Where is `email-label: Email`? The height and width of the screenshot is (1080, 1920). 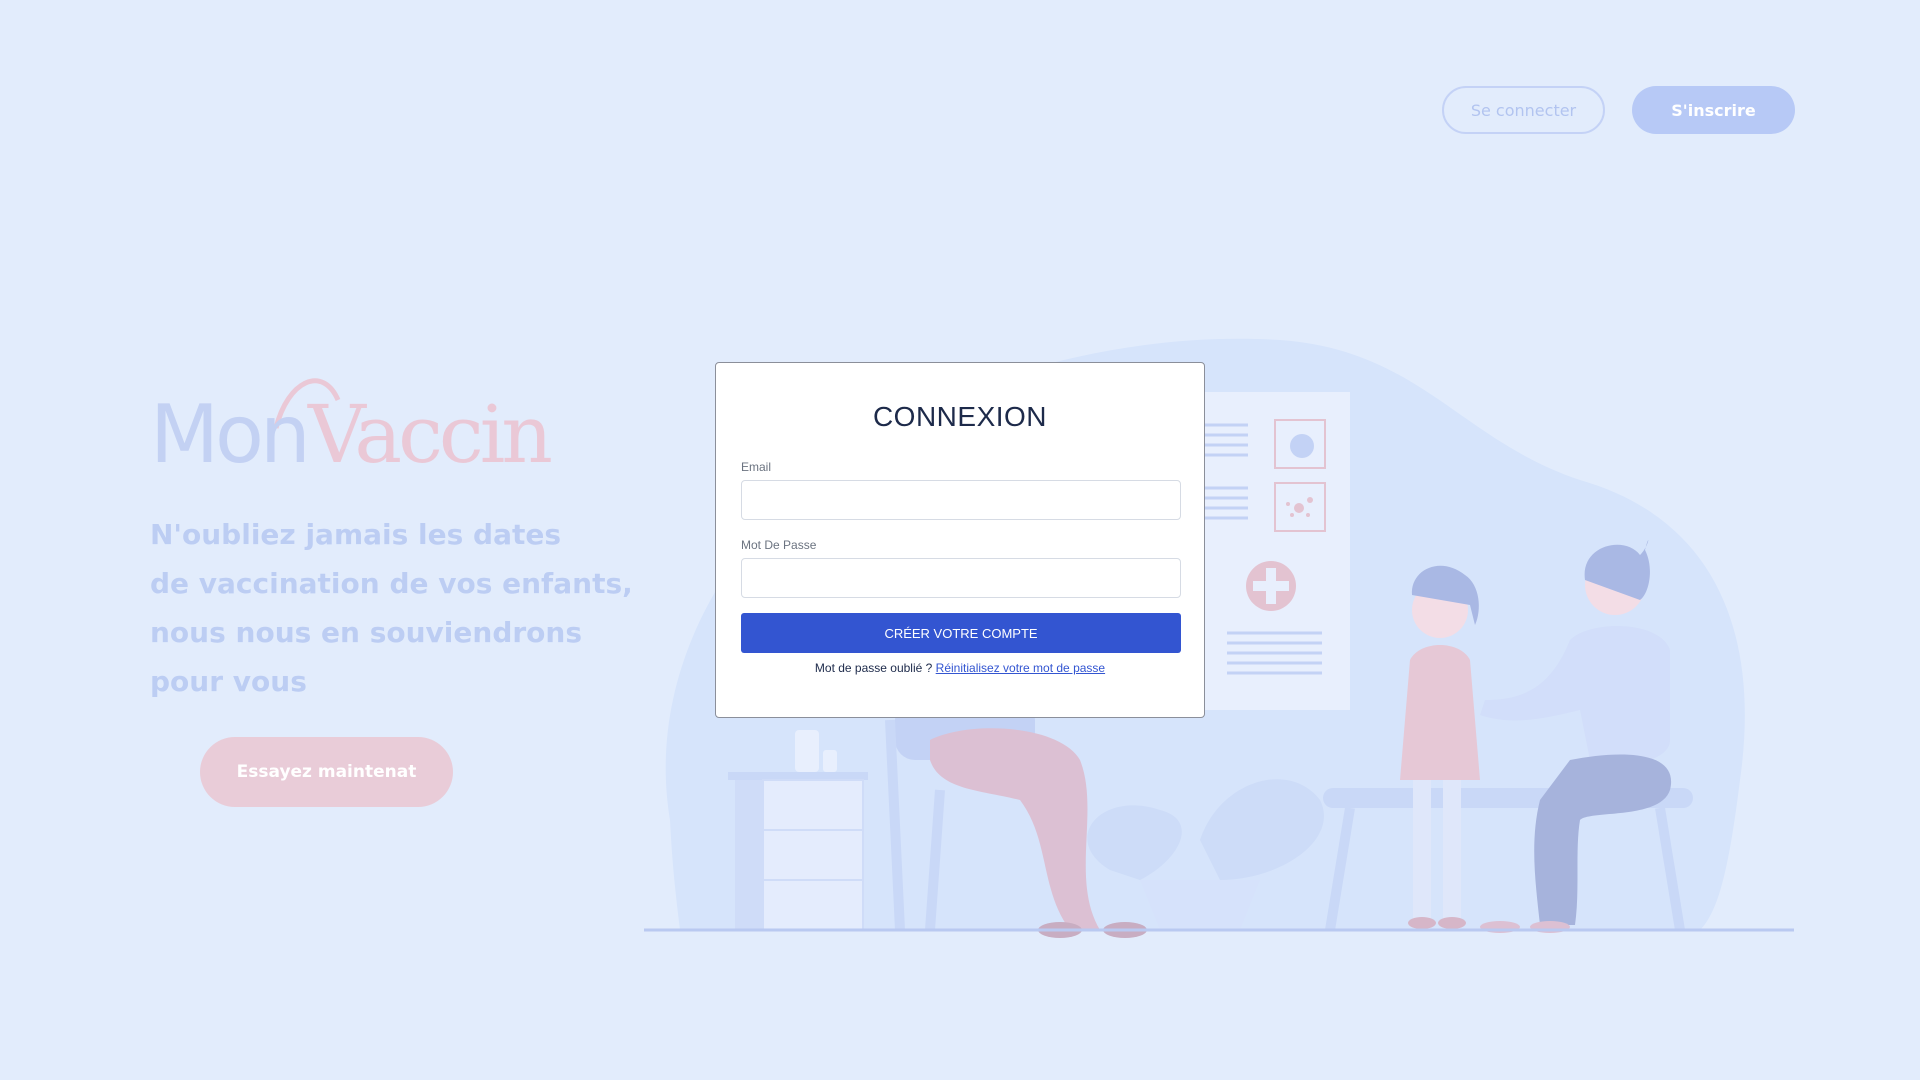 email-label: Email is located at coordinates (756, 467).